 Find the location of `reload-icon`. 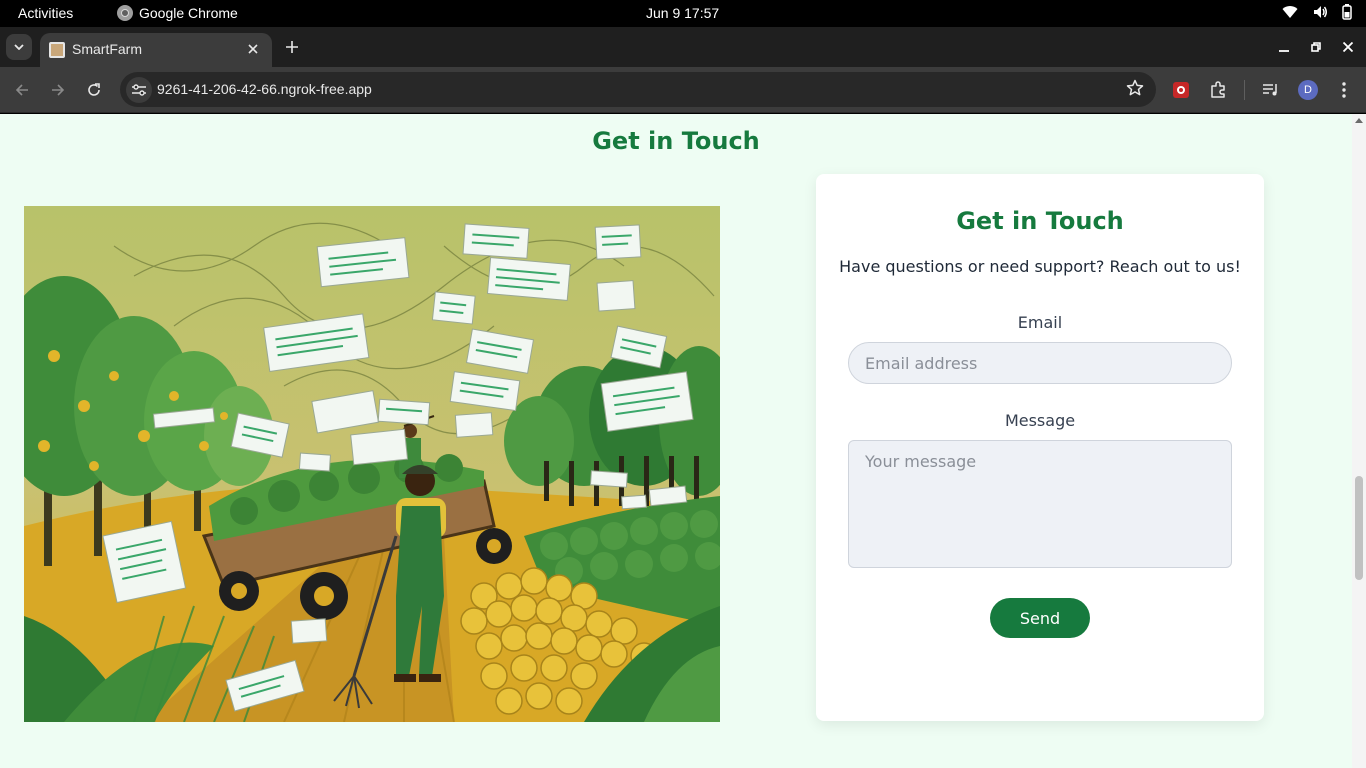

reload-icon is located at coordinates (94, 89).